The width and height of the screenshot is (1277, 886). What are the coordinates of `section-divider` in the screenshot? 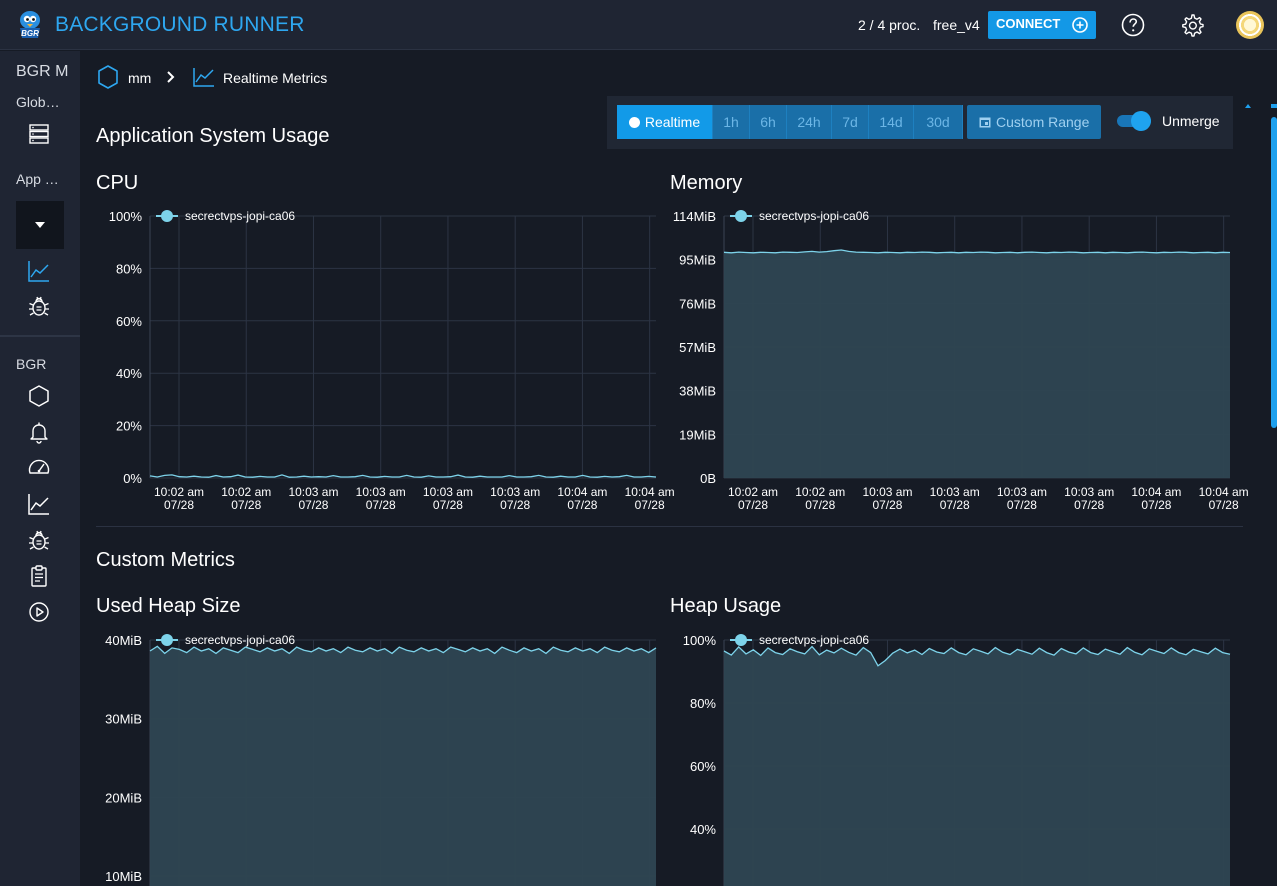 It's located at (669, 526).